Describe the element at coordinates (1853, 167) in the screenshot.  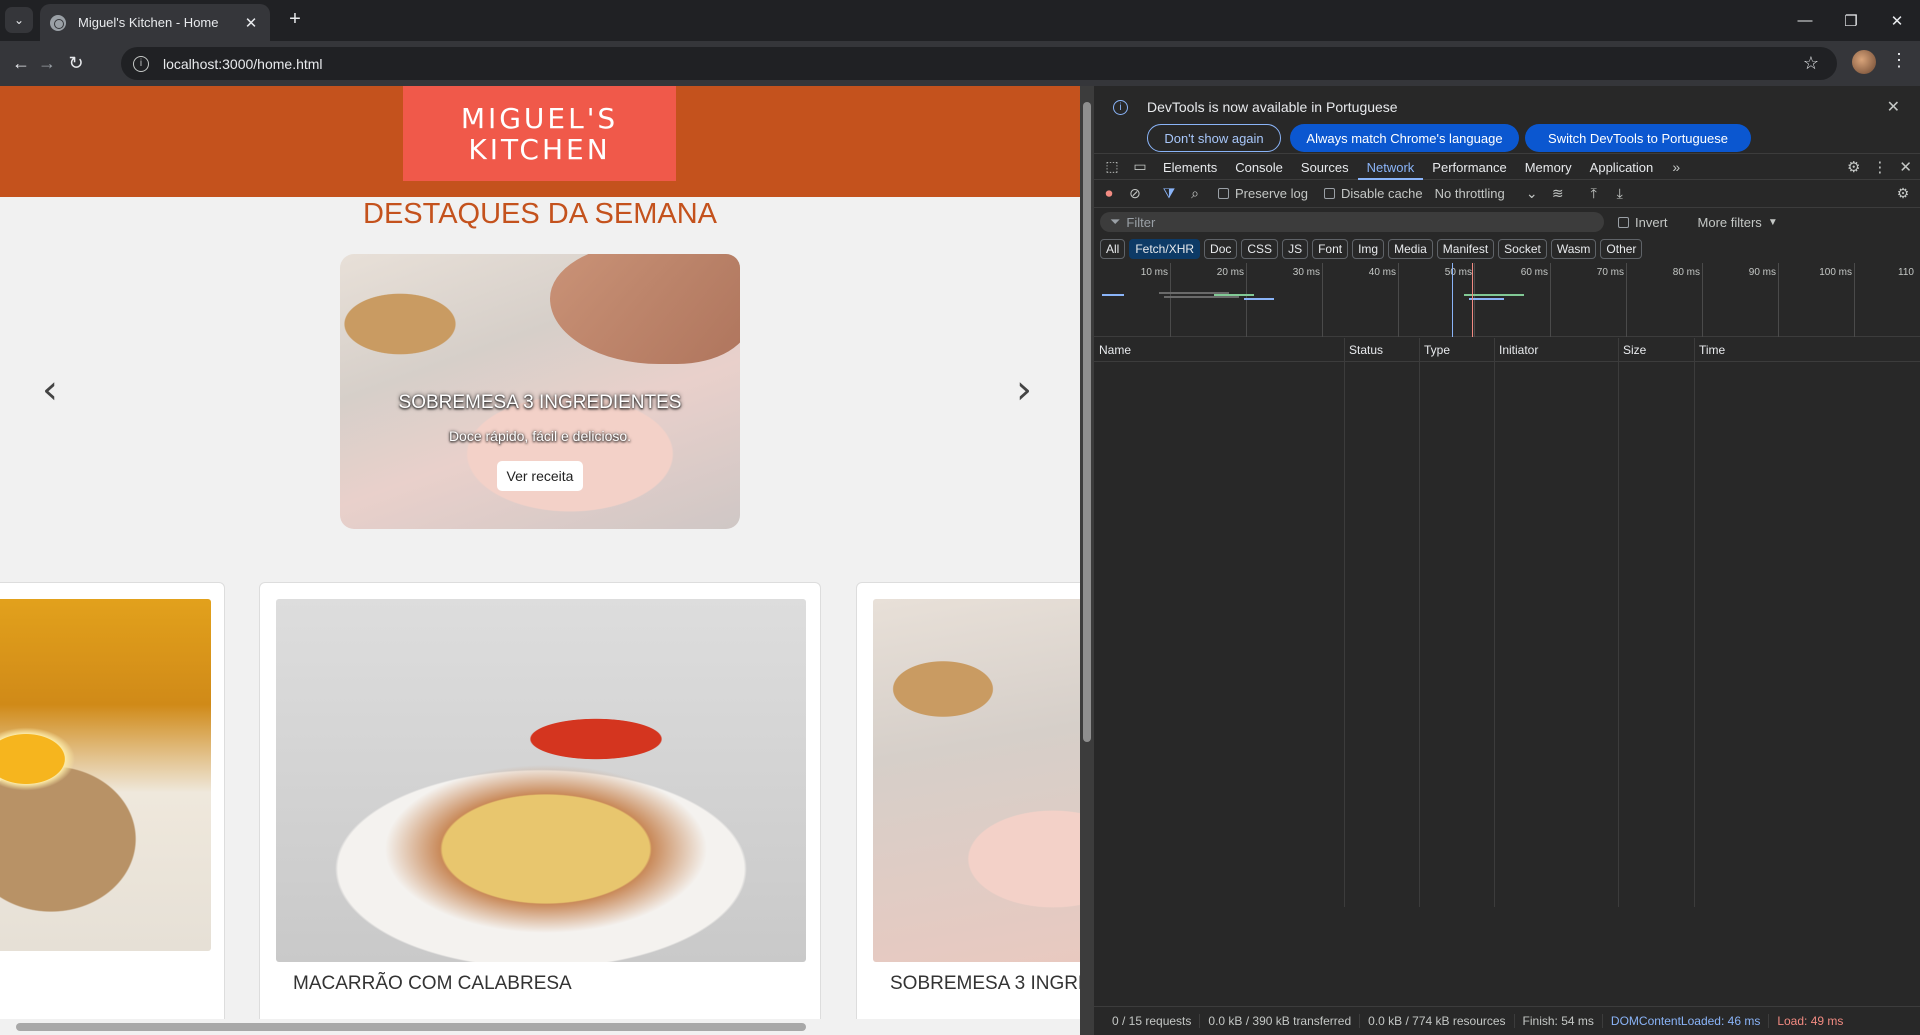
I see `settings-gear-icon: ⚙` at that location.